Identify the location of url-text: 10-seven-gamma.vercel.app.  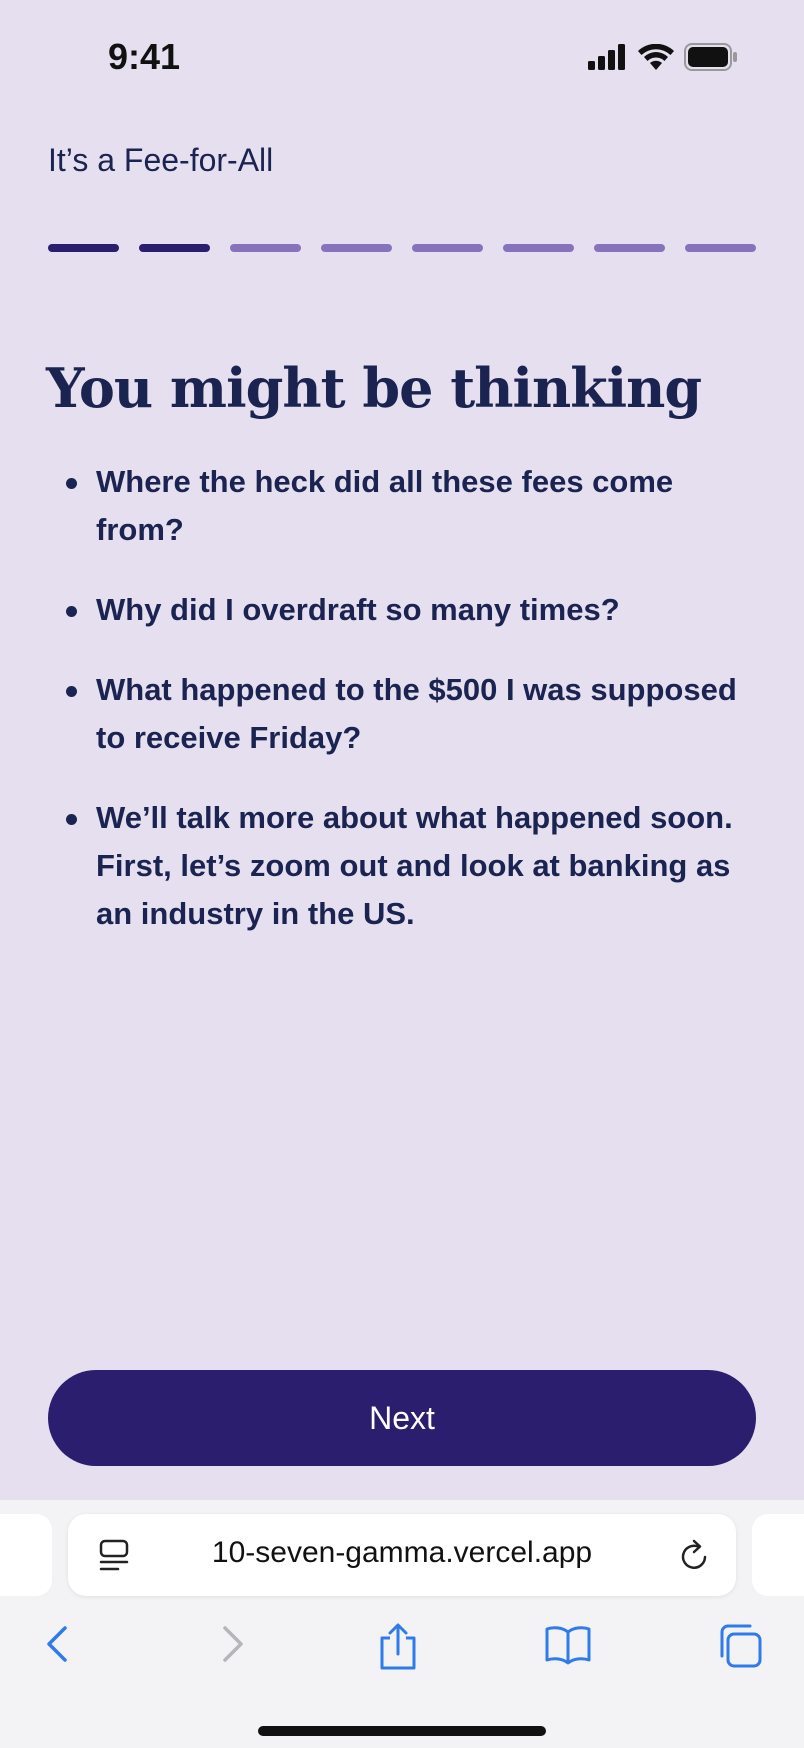
(402, 1552).